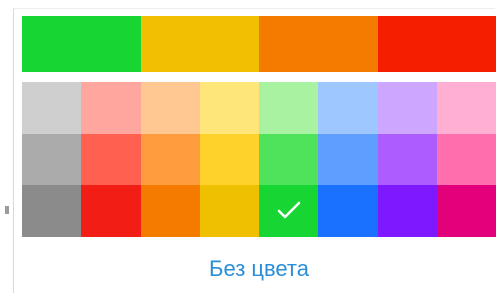 This screenshot has width=497, height=295. Describe the element at coordinates (318, 44) in the screenshot. I see `primary-swatch-orange` at that location.